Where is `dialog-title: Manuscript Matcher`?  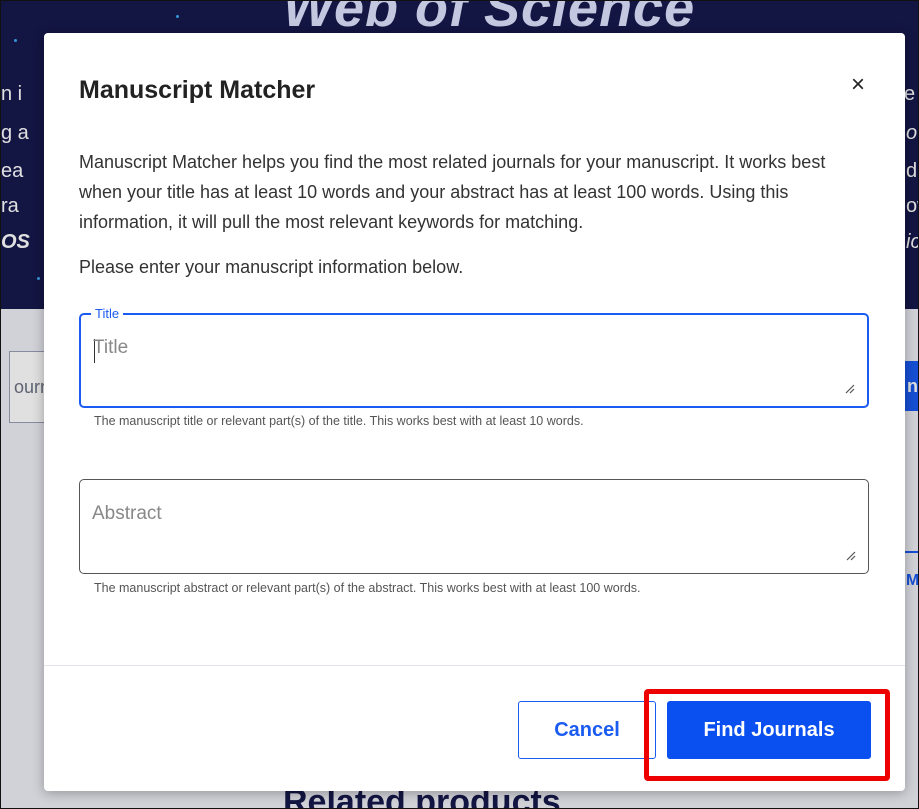 dialog-title: Manuscript Matcher is located at coordinates (197, 90).